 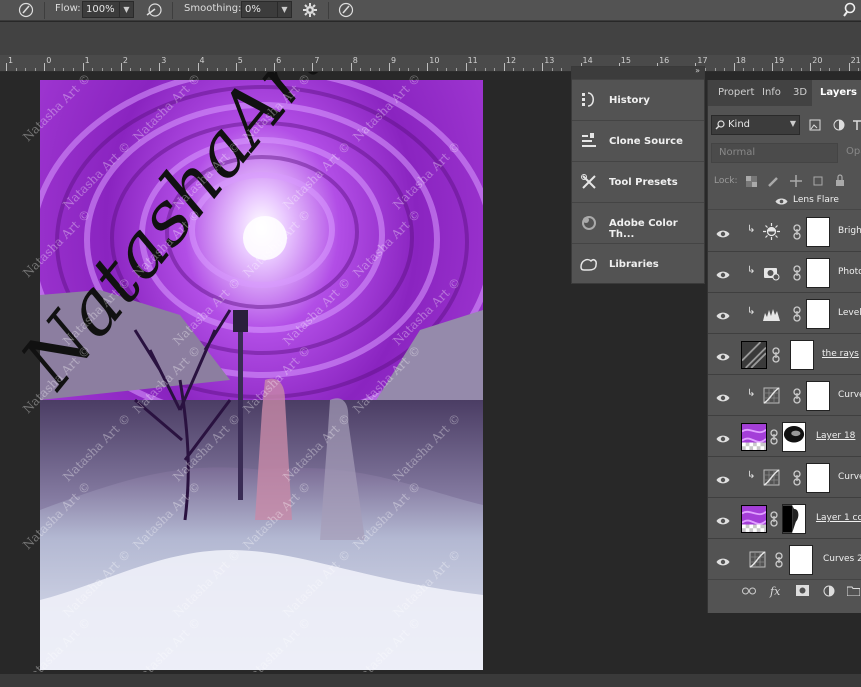 What do you see at coordinates (638, 263) in the screenshot?
I see `panel-libraries: Libraries` at bounding box center [638, 263].